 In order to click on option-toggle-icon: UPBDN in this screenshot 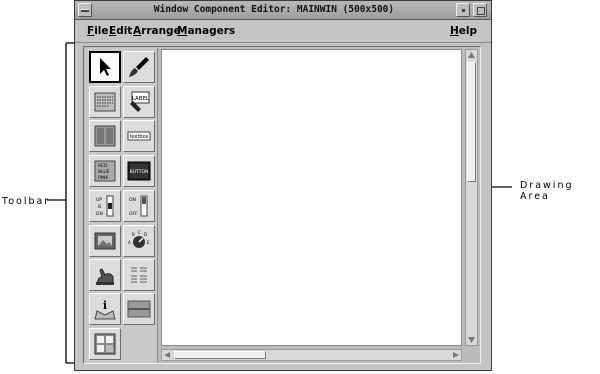, I will do `click(105, 206)`.